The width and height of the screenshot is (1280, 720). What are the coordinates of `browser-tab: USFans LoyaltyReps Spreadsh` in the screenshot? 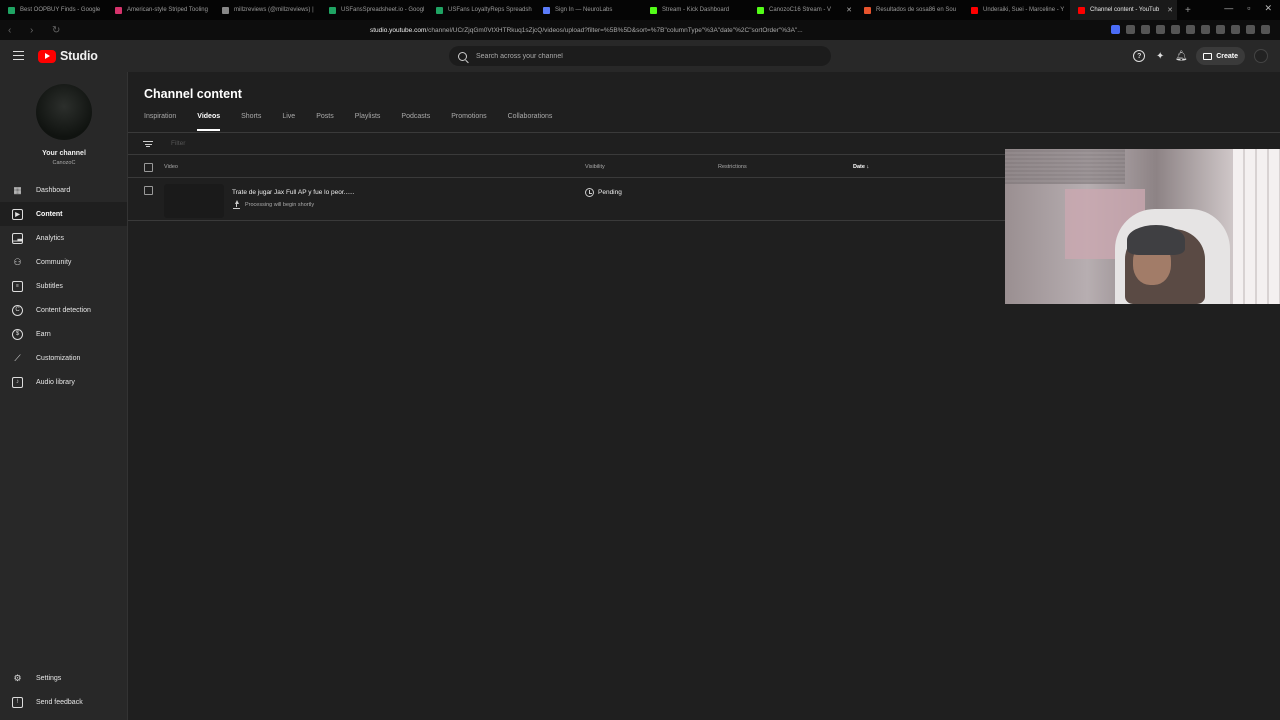 It's located at (481, 10).